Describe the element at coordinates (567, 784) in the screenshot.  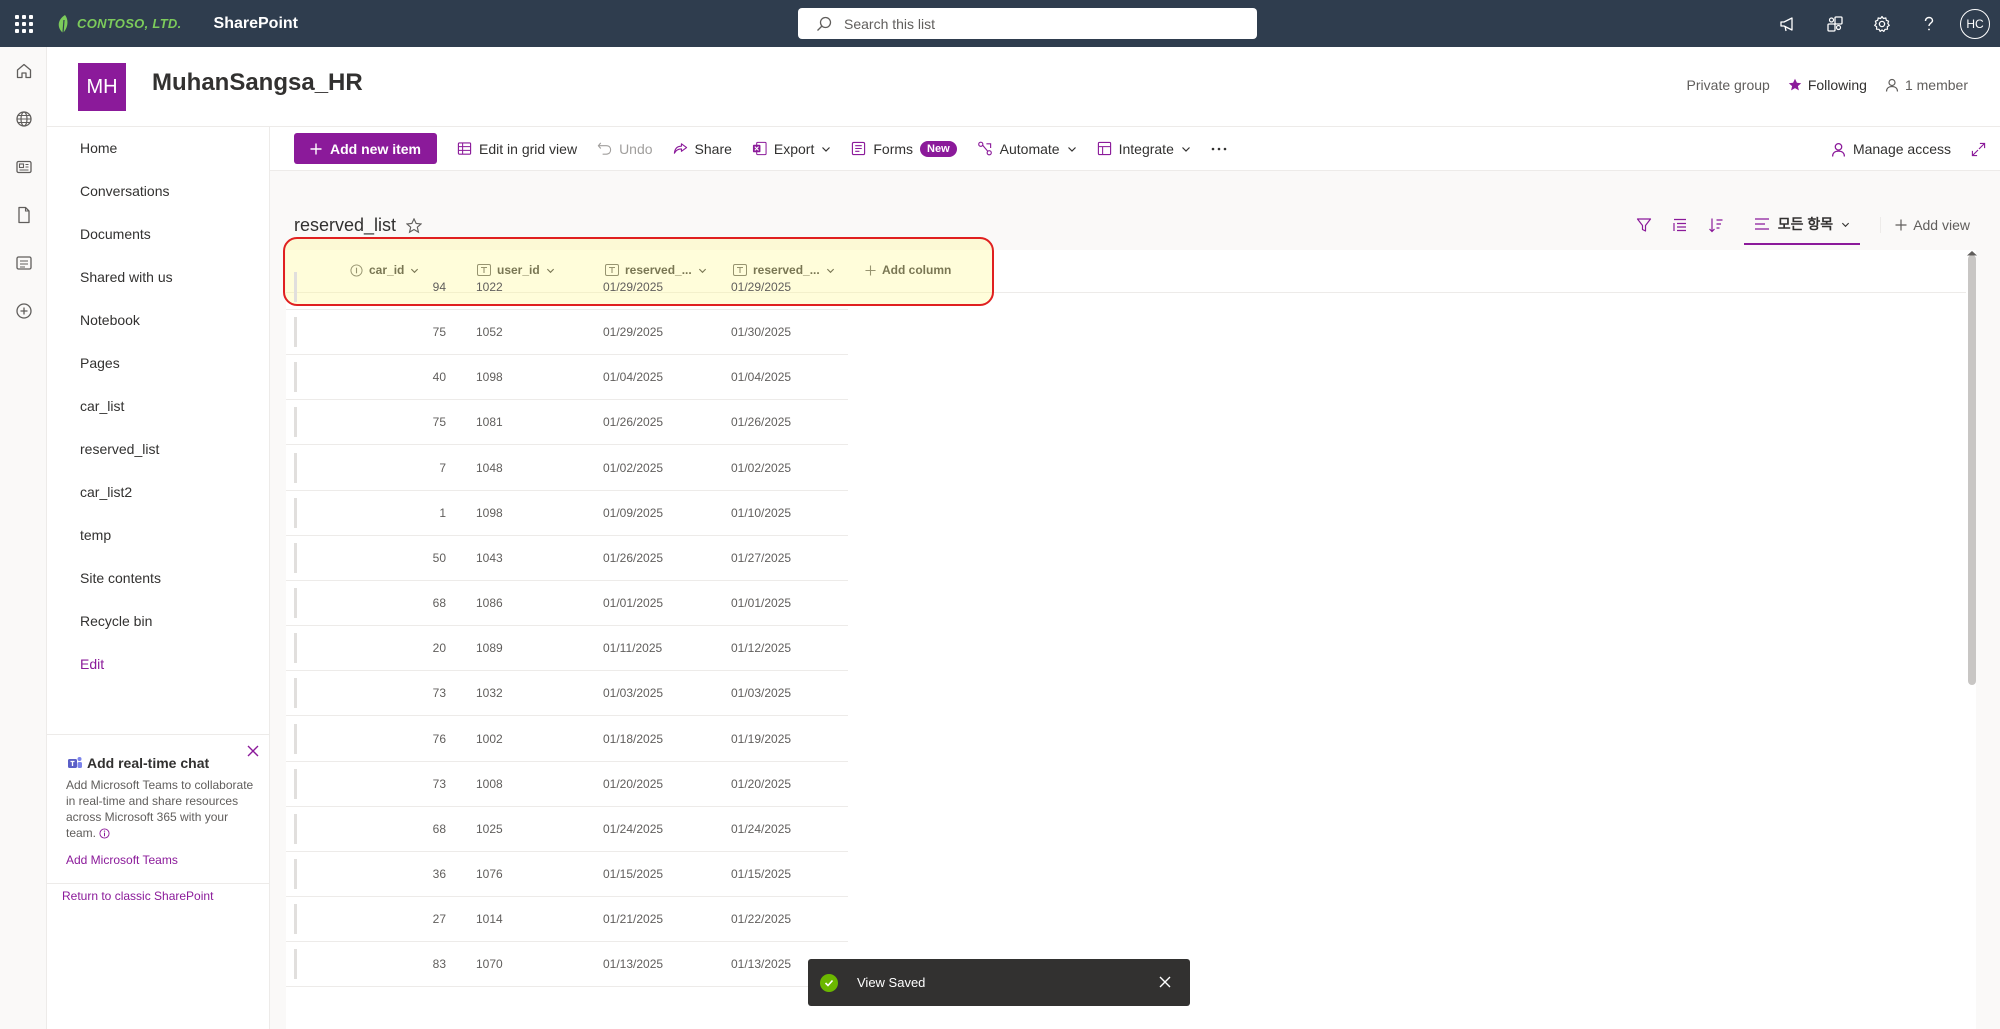
I see `table-row: 73 1008 01/20/2025 01/20/2025` at that location.